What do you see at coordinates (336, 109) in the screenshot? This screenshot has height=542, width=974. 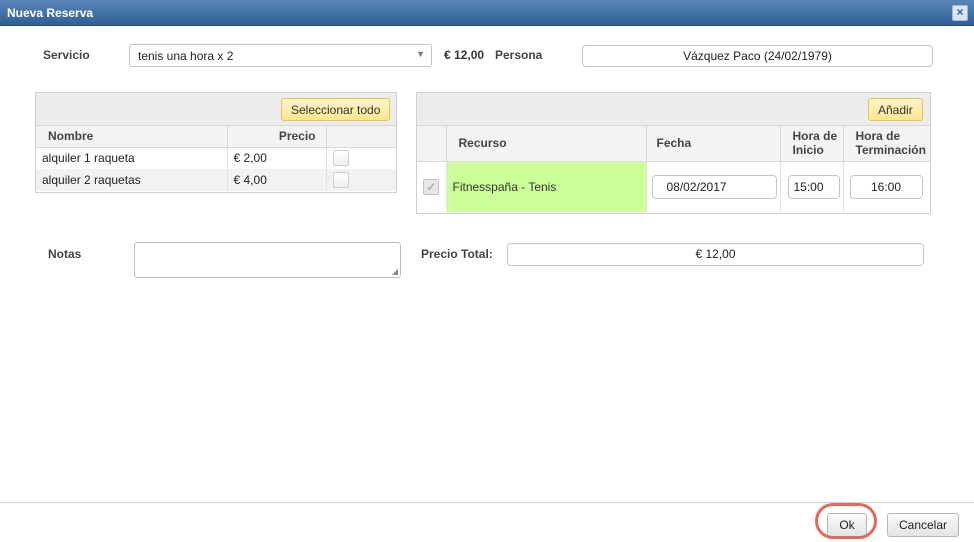 I see `select-all-button: Seleccionar todo` at bounding box center [336, 109].